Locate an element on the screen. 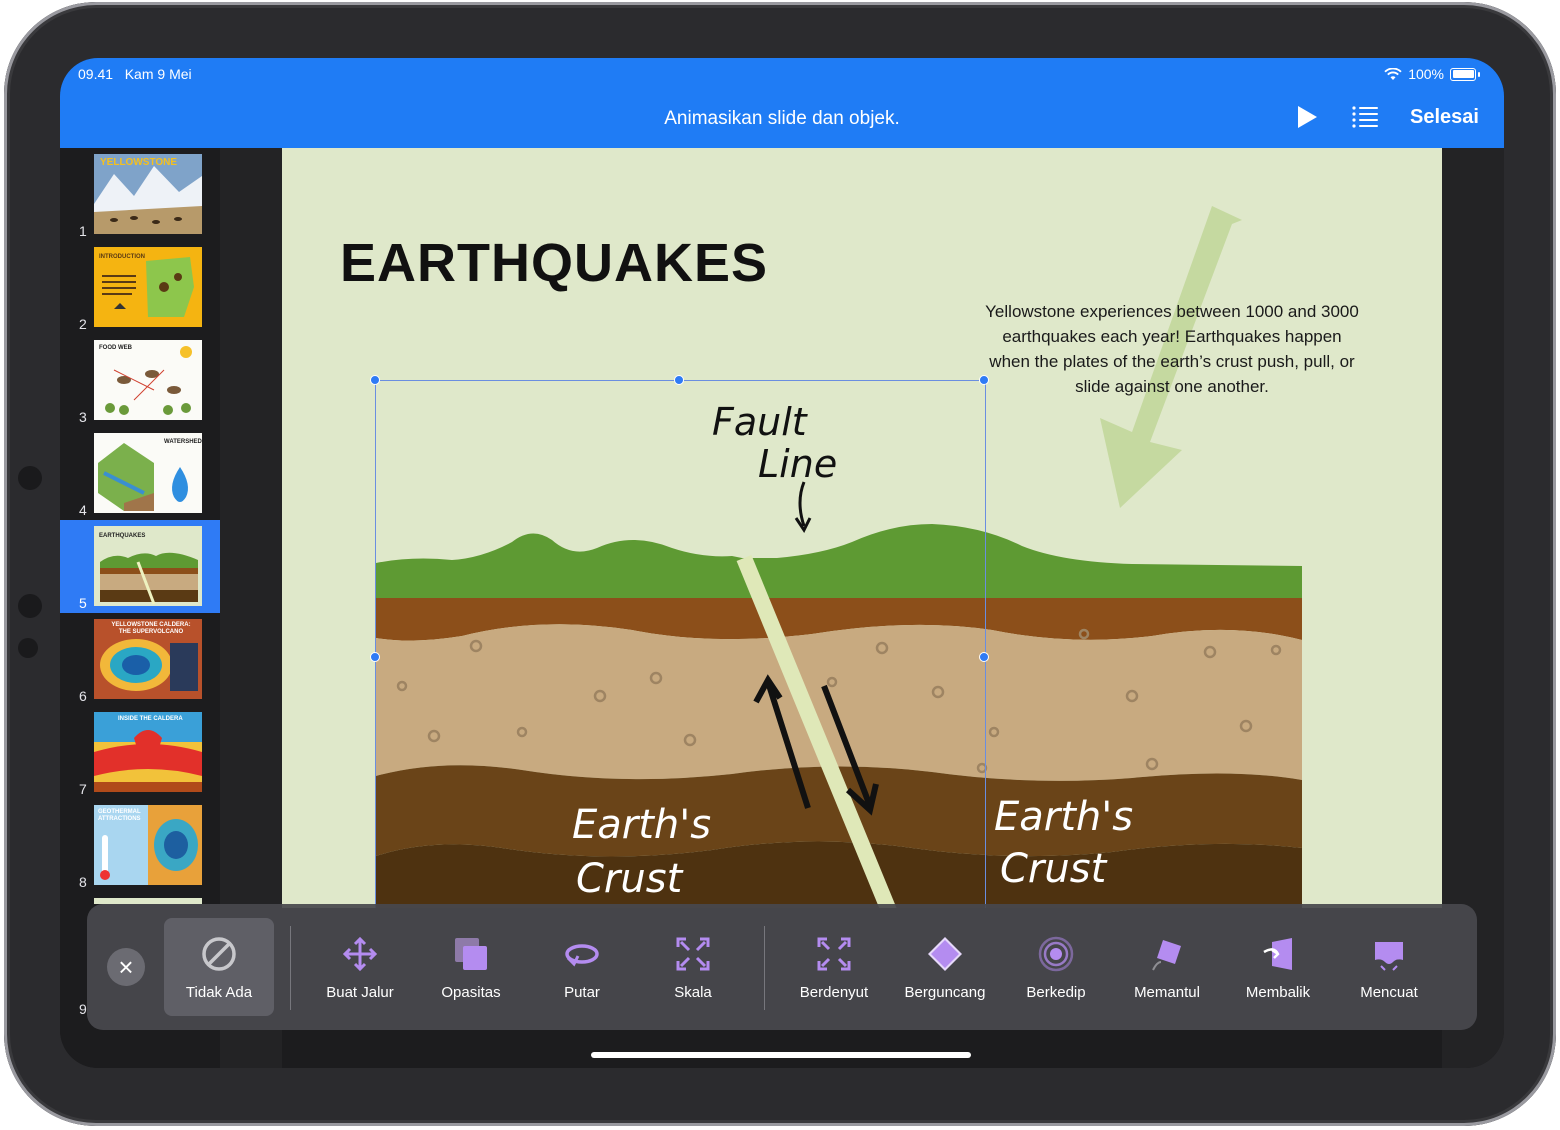  battery-icon is located at coordinates (1463, 74).